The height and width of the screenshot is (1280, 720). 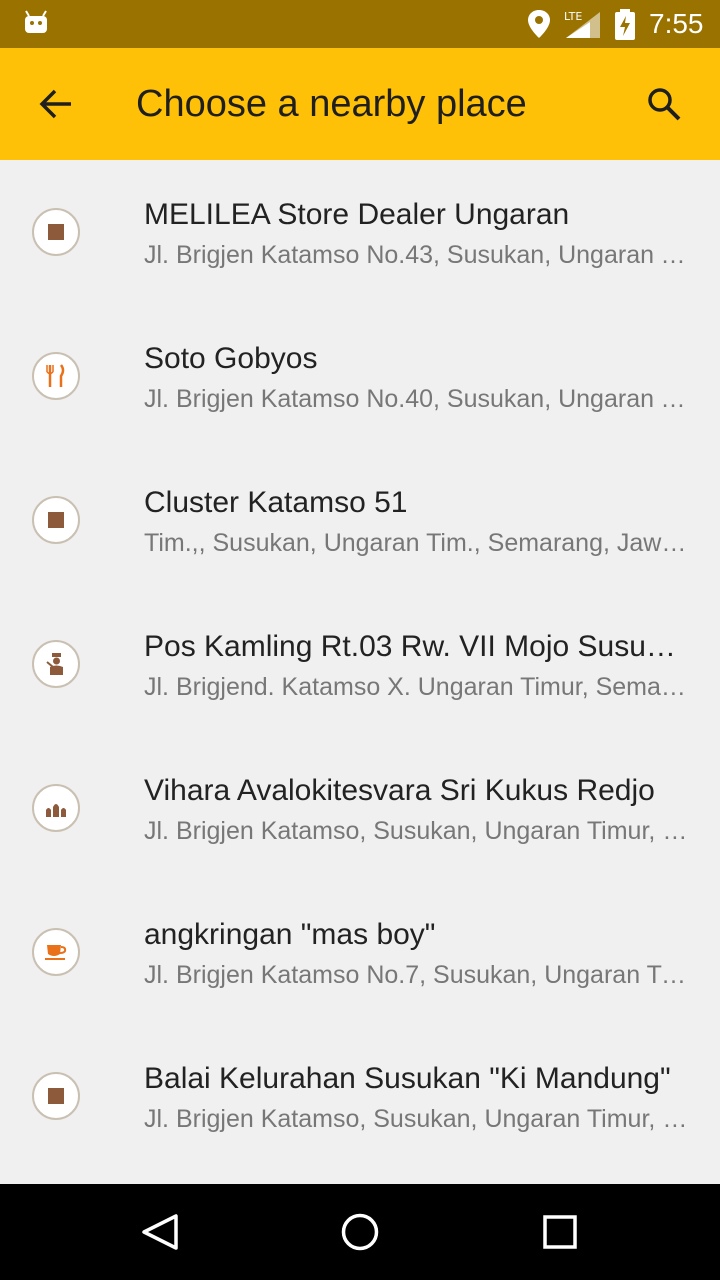 What do you see at coordinates (417, 646) in the screenshot?
I see `place-name: Pos Kamling Rt.03 Rw. VII Mojo Susukan` at bounding box center [417, 646].